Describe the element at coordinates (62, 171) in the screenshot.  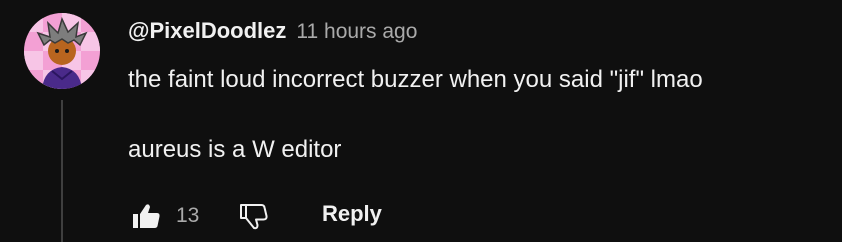
I see `thread-line` at that location.